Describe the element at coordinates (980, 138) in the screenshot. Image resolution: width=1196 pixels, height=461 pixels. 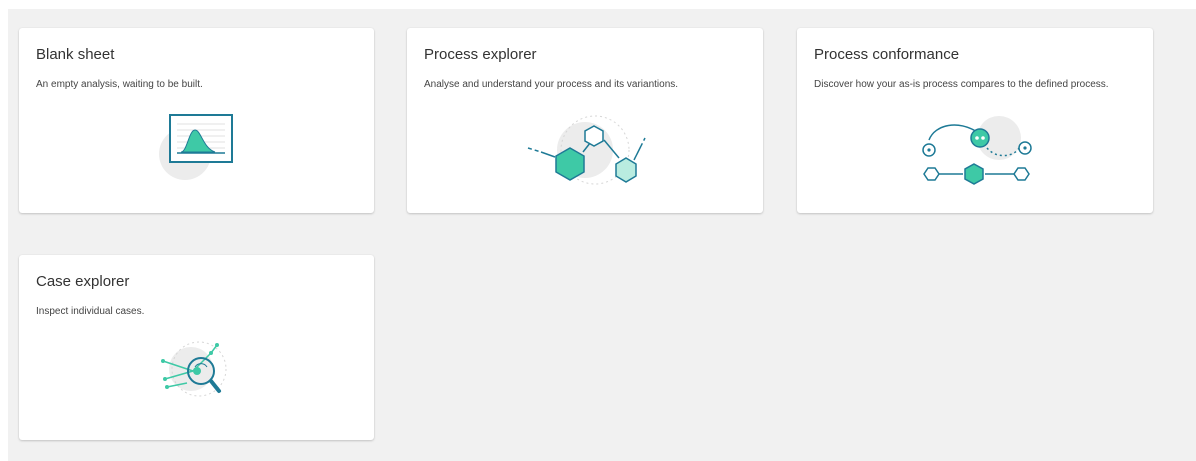
I see `event-node-center` at that location.